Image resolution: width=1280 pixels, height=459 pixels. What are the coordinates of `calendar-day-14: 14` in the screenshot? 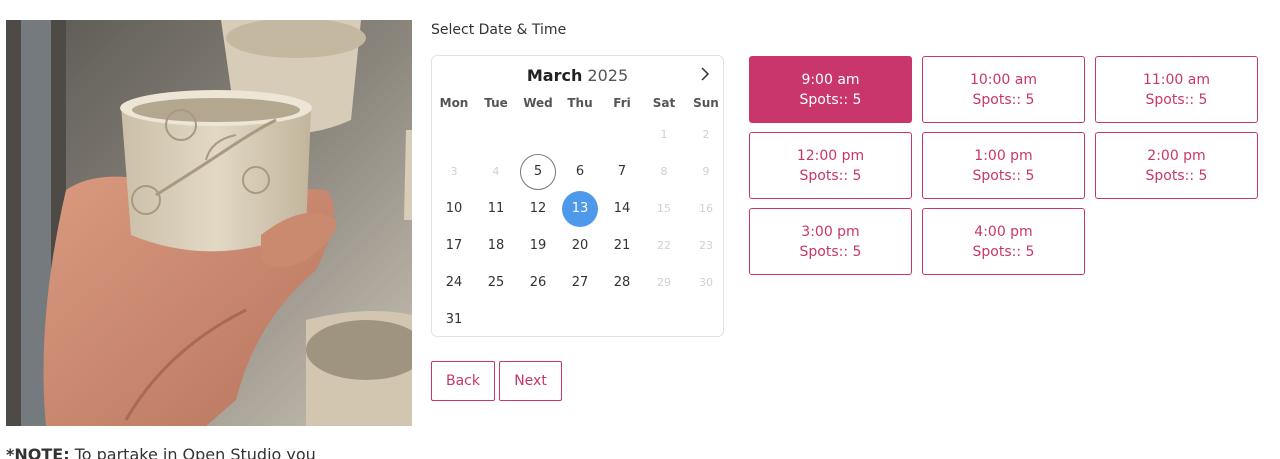 It's located at (622, 208).